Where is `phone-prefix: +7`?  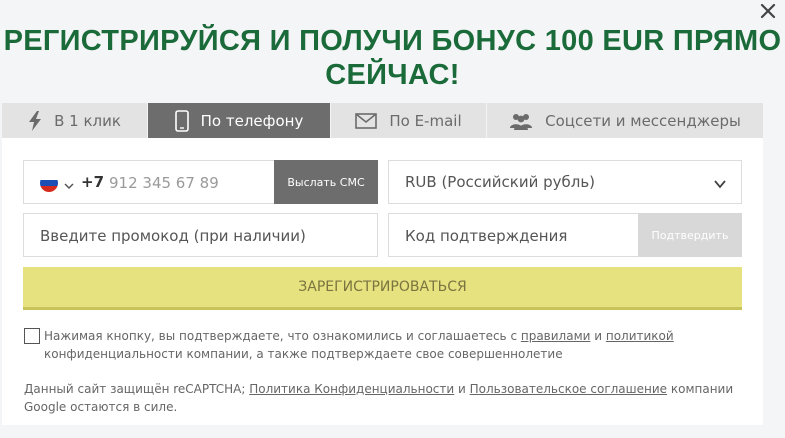 phone-prefix: +7 is located at coordinates (93, 182).